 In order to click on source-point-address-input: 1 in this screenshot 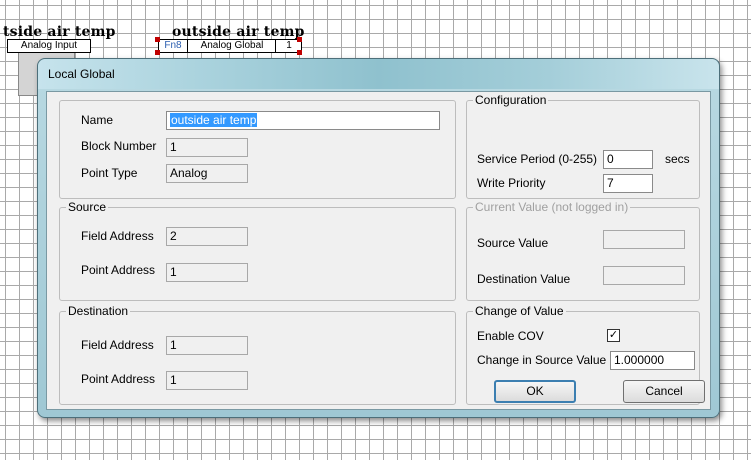, I will do `click(207, 272)`.